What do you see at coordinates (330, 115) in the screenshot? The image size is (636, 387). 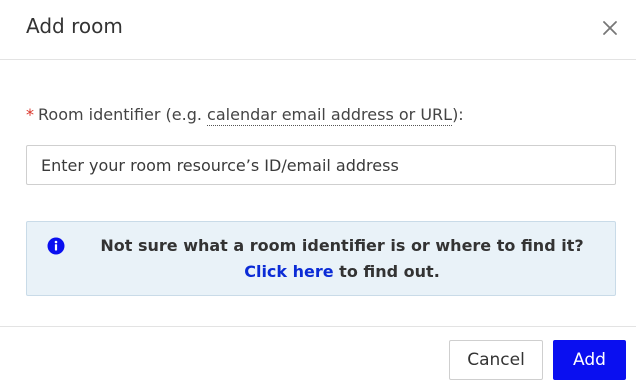 I see `label-help-text: calendar email address or URL` at bounding box center [330, 115].